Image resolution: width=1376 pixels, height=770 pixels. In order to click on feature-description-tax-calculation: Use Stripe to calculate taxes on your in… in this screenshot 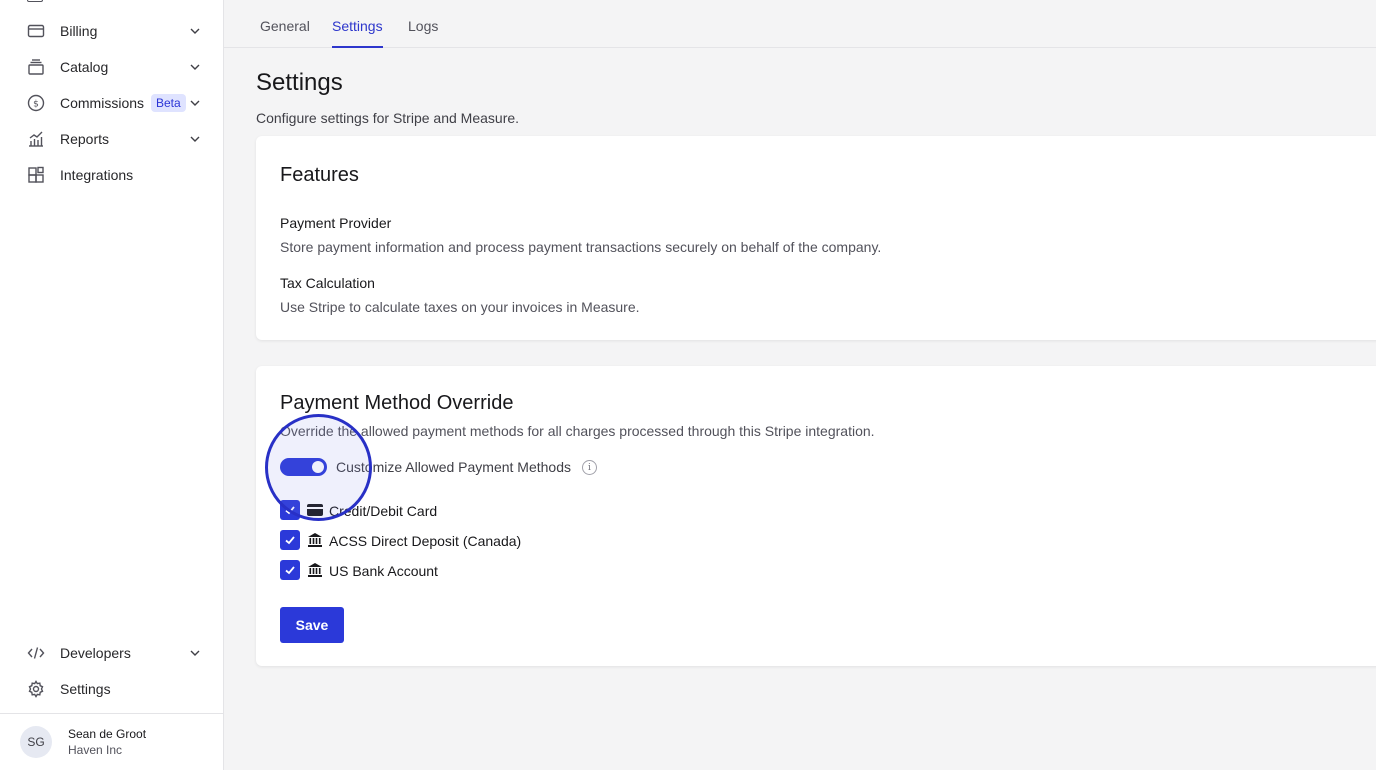, I will do `click(460, 307)`.